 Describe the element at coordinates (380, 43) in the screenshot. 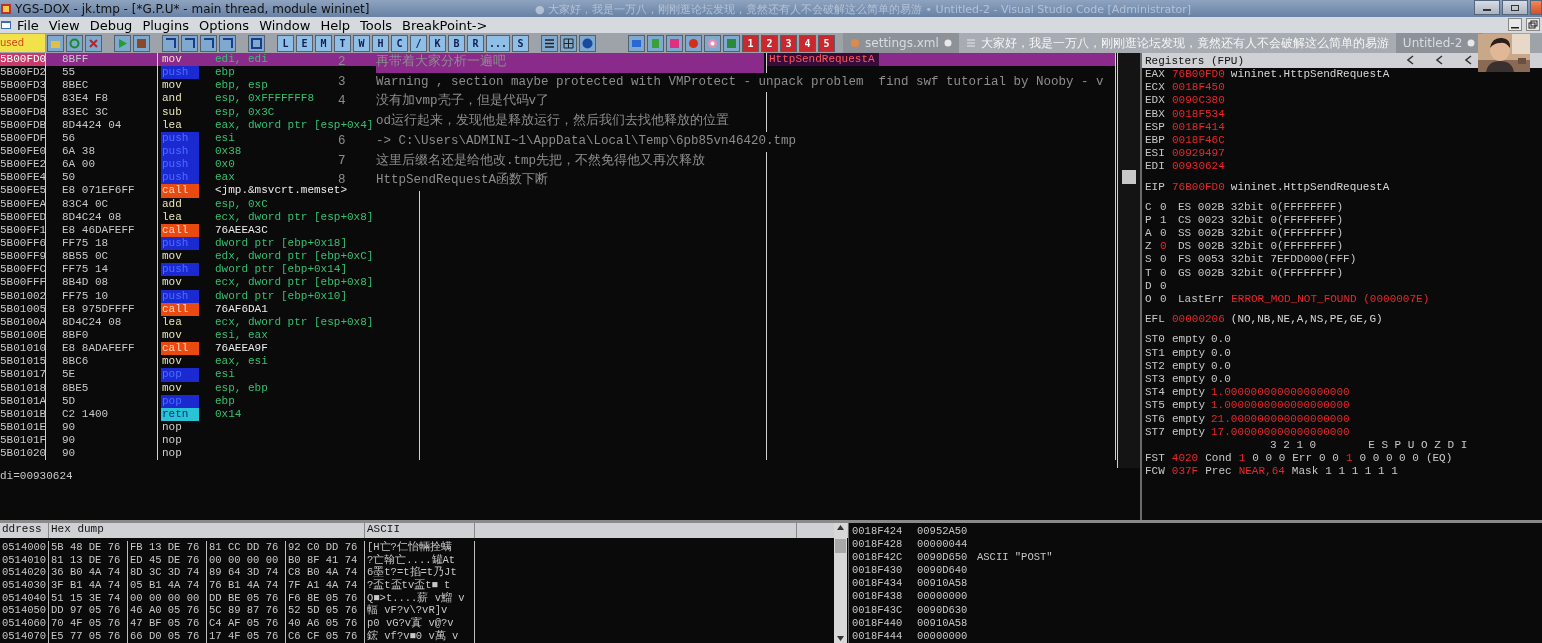

I see `toolbar-button: H` at that location.